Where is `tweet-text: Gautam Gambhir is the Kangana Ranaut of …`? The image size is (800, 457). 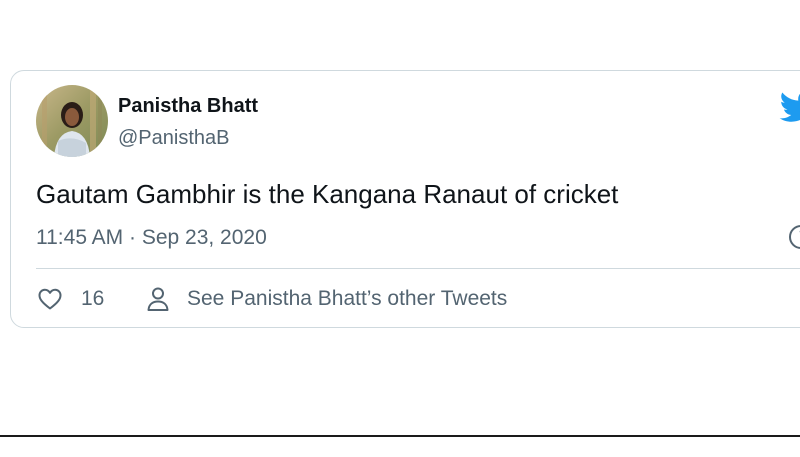
tweet-text: Gautam Gambhir is the Kangana Ranaut of … is located at coordinates (327, 194).